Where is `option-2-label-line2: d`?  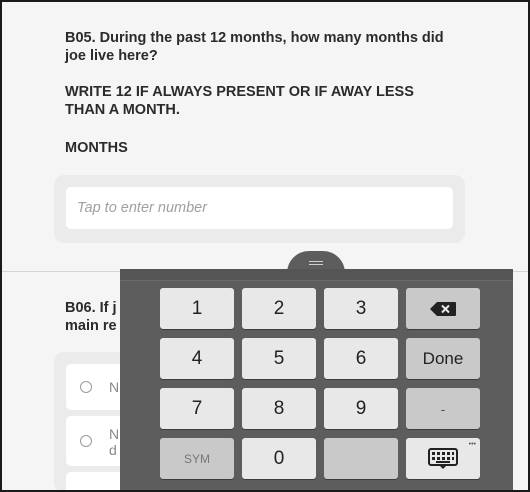 option-2-label-line2: d is located at coordinates (113, 450).